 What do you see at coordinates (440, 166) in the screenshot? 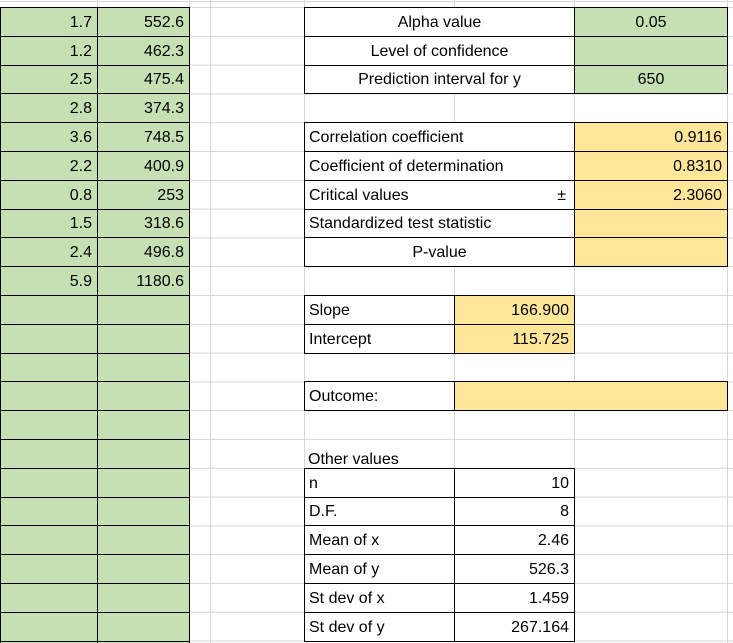
I see `coefficient-of-determination-label: Coefficient of determination` at bounding box center [440, 166].